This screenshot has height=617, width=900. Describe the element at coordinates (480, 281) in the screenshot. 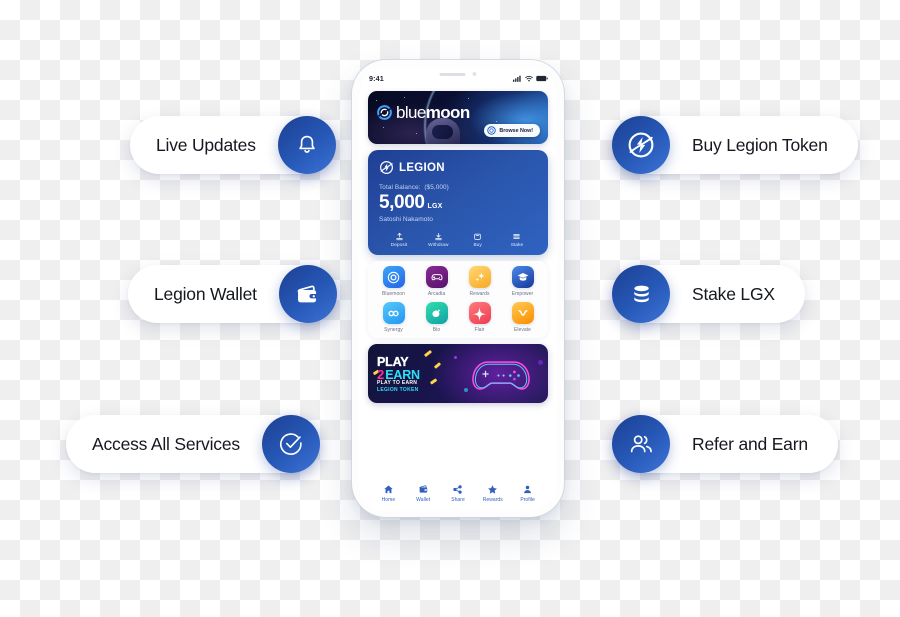

I see `app-item-rewards: Rewards` at that location.